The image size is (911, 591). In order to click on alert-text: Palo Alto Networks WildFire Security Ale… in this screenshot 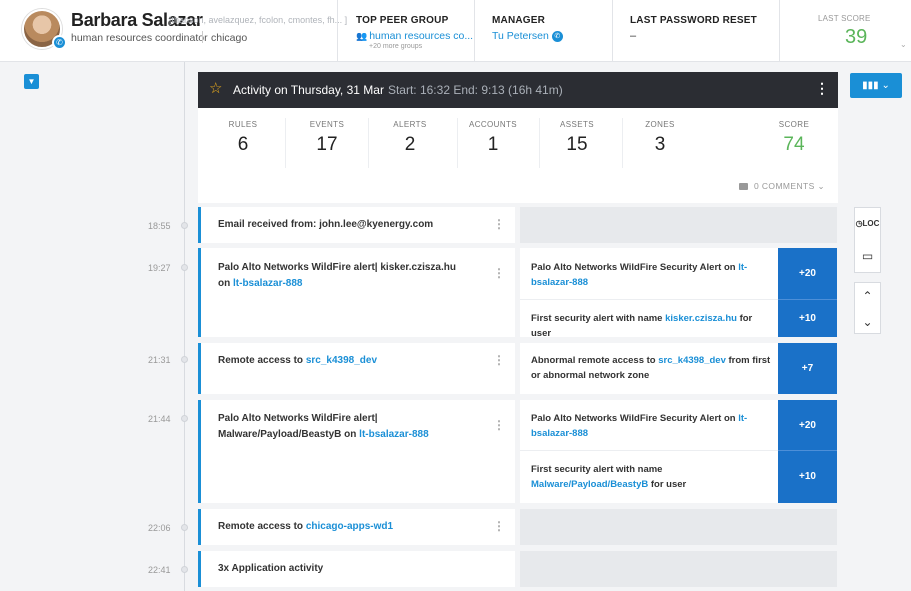, I will do `click(651, 426)`.